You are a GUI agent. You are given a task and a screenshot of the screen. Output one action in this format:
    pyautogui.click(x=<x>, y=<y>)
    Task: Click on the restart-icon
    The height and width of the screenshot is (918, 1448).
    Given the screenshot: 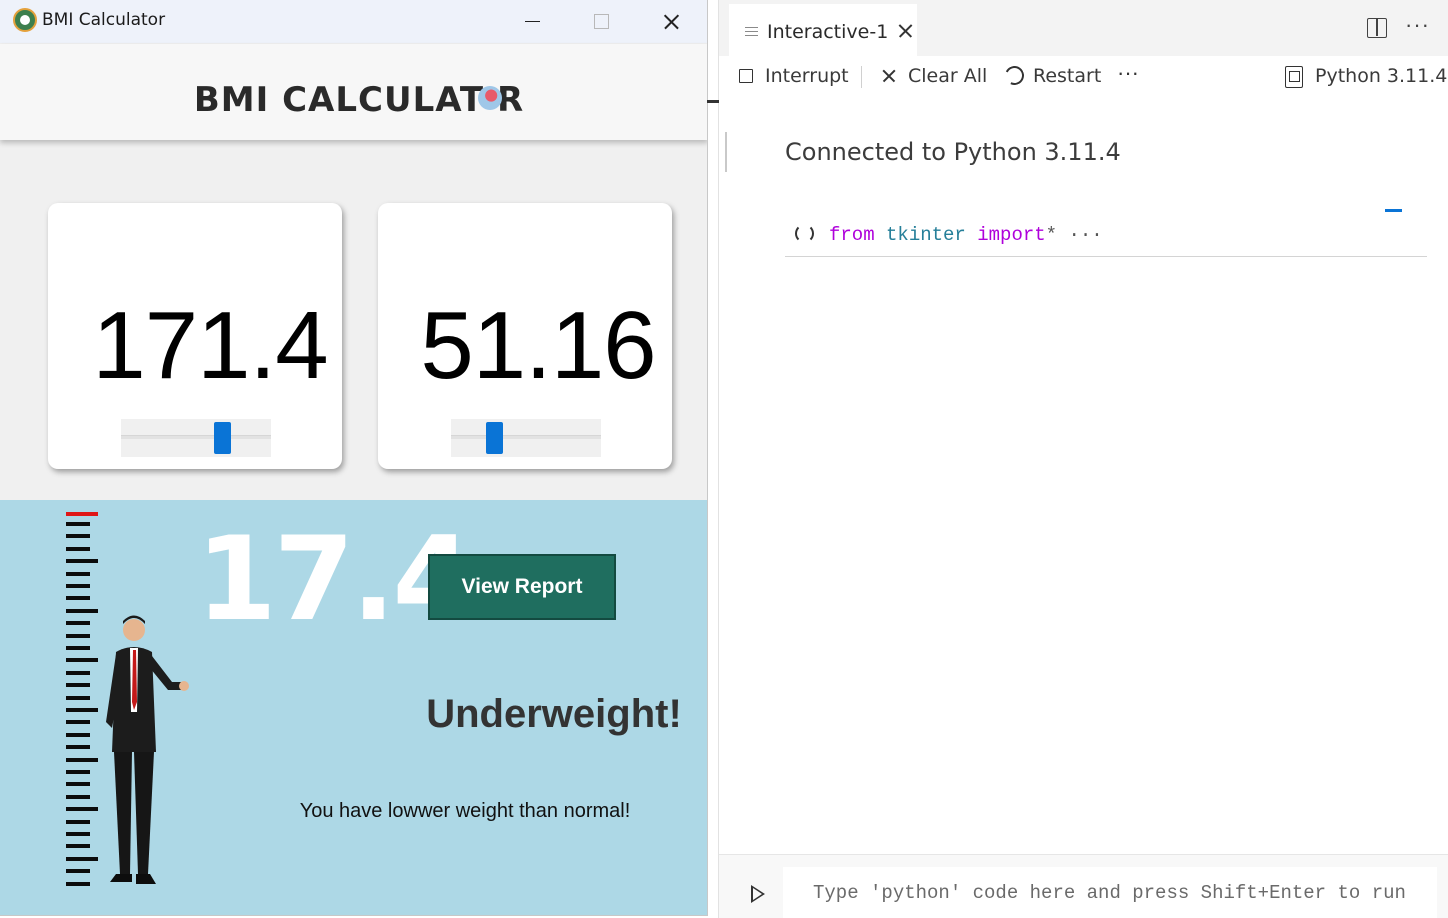 What is the action you would take?
    pyautogui.click(x=1014, y=75)
    